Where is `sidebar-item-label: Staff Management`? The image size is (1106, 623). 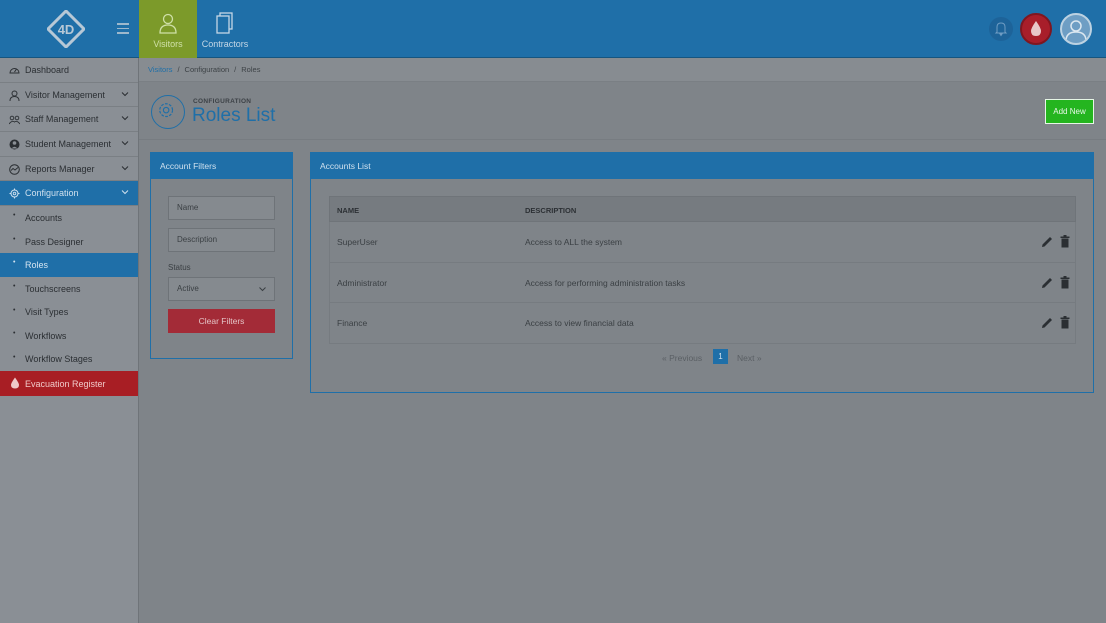
sidebar-item-label: Staff Management is located at coordinates (62, 119).